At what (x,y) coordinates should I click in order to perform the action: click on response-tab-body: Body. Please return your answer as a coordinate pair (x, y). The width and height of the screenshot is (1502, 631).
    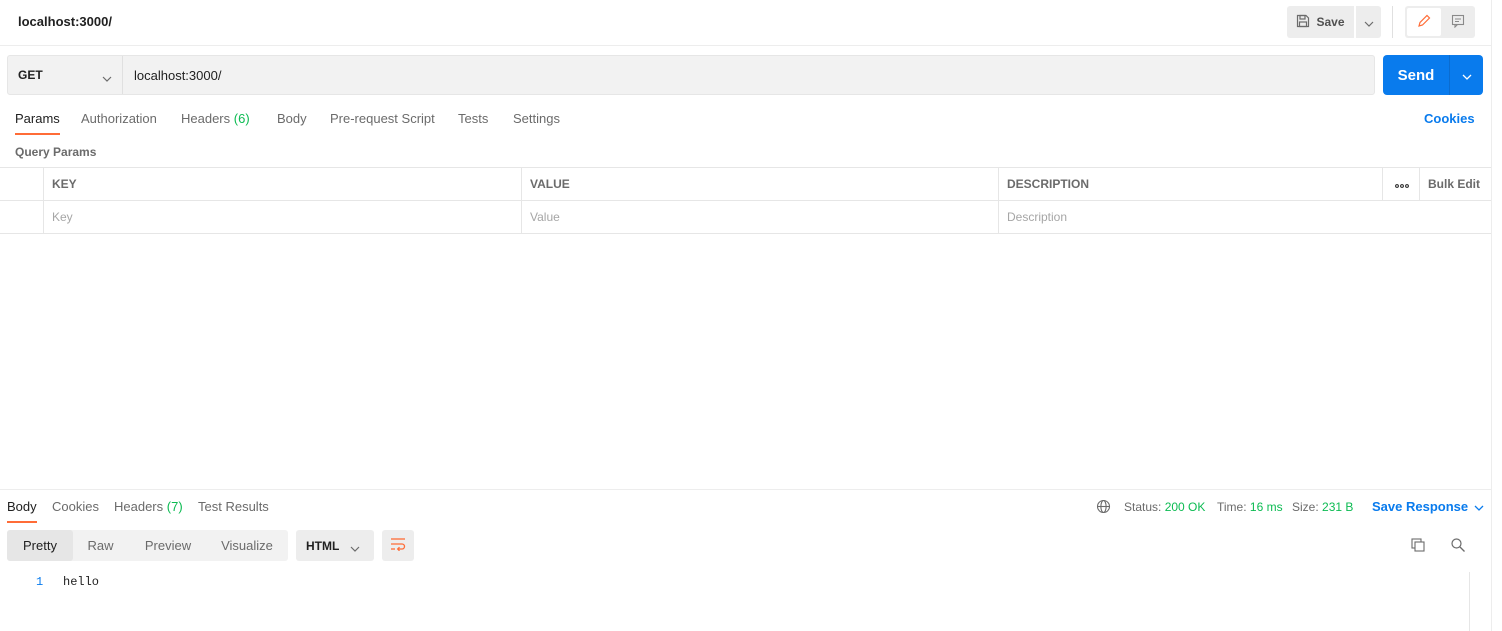
    Looking at the image, I should click on (22, 511).